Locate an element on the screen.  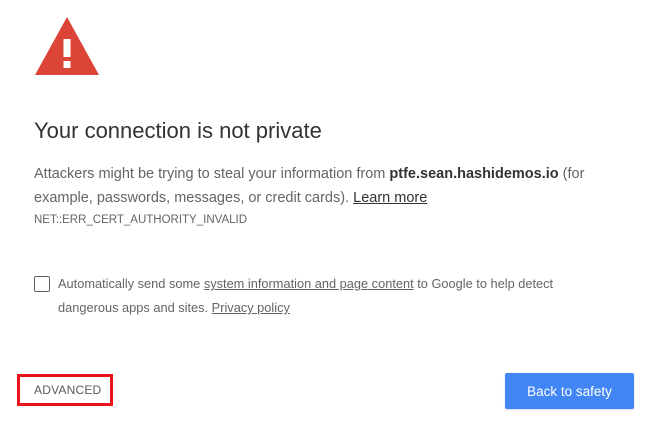
optin-text-before: Automatically send some is located at coordinates (131, 283).